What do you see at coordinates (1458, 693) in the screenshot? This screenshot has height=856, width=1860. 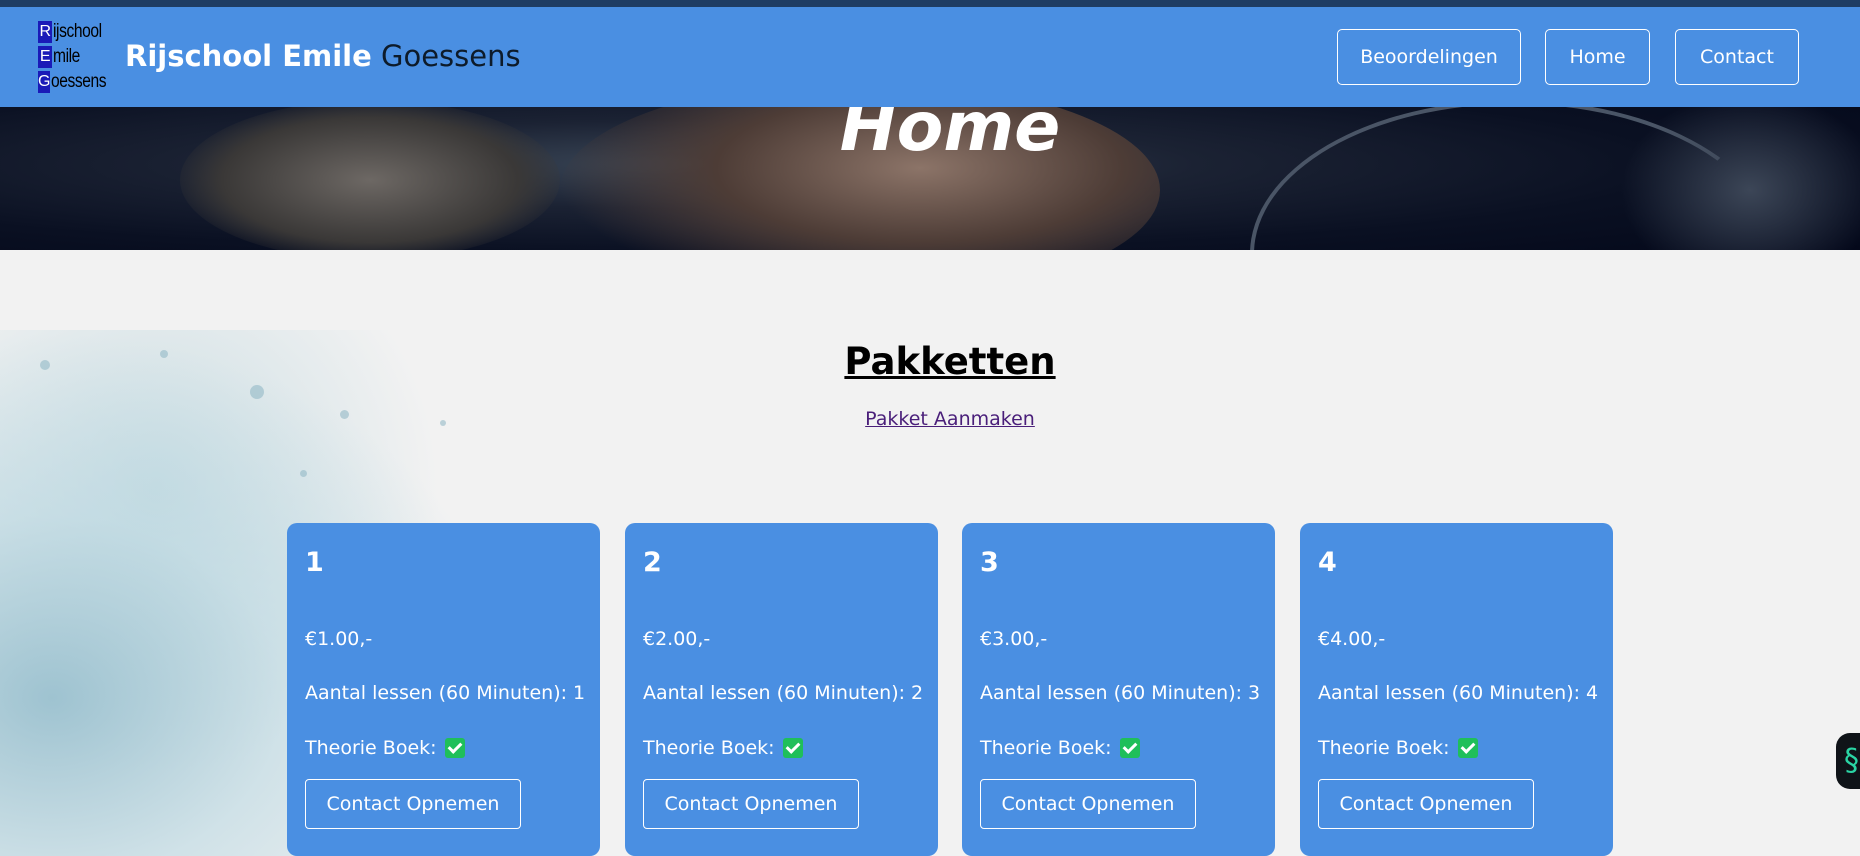 I see `package-lessons: Aantal lessen (60 Minuten): 4` at bounding box center [1458, 693].